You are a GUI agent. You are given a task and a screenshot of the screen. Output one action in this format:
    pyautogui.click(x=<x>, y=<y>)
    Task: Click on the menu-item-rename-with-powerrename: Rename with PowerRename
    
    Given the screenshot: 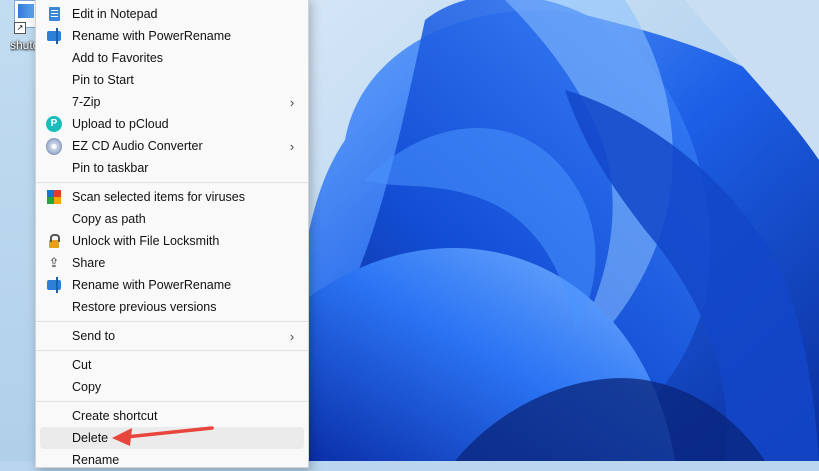 What is the action you would take?
    pyautogui.click(x=172, y=36)
    